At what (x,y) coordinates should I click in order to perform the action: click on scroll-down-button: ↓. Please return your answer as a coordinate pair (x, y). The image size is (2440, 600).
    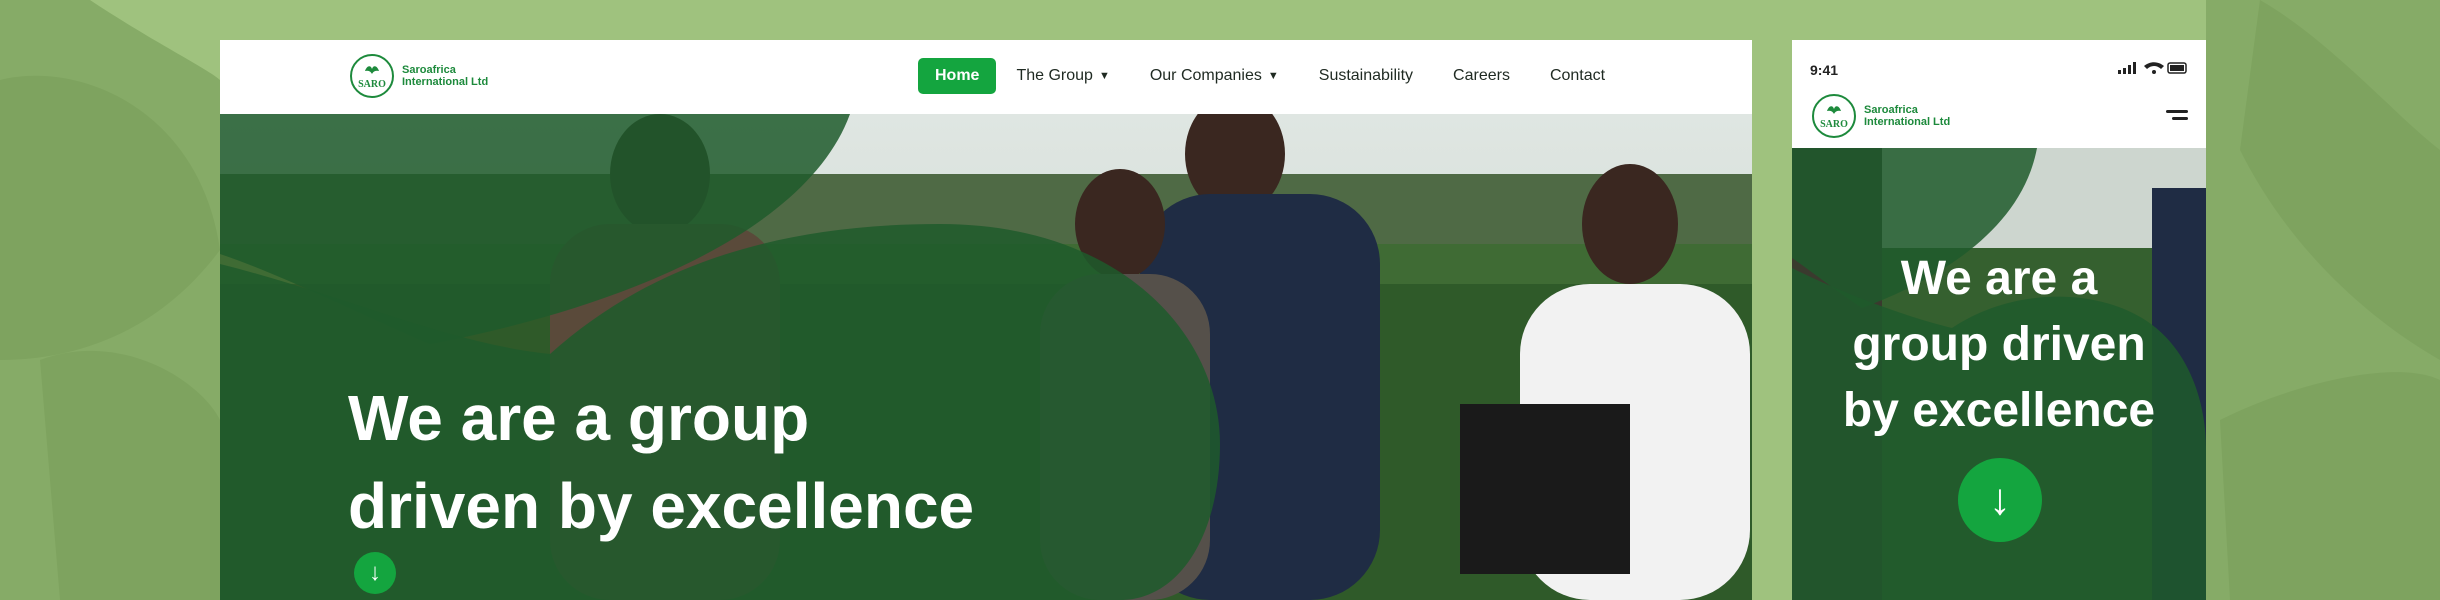
    Looking at the image, I should click on (375, 573).